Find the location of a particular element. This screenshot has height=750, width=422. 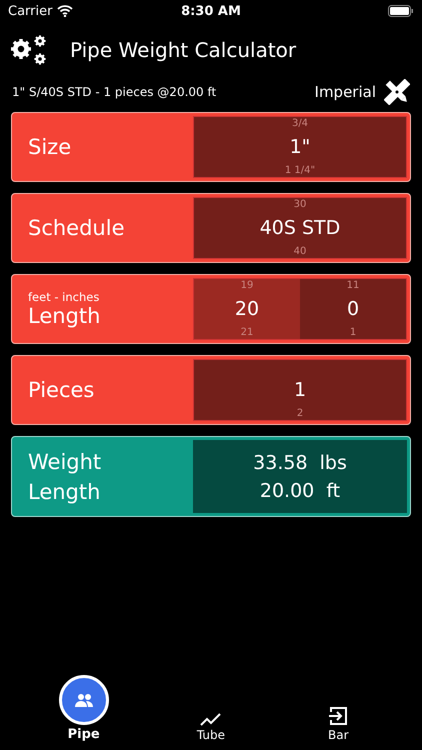

input-label: Size is located at coordinates (50, 147).